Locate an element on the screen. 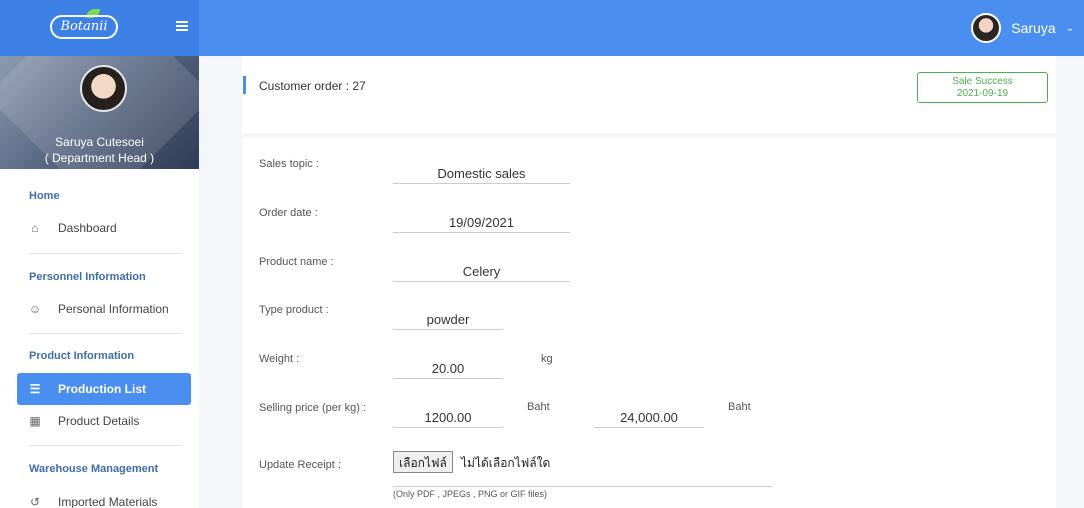 The width and height of the screenshot is (1084, 508). price-label: Selling price (per kg) : is located at coordinates (312, 408).